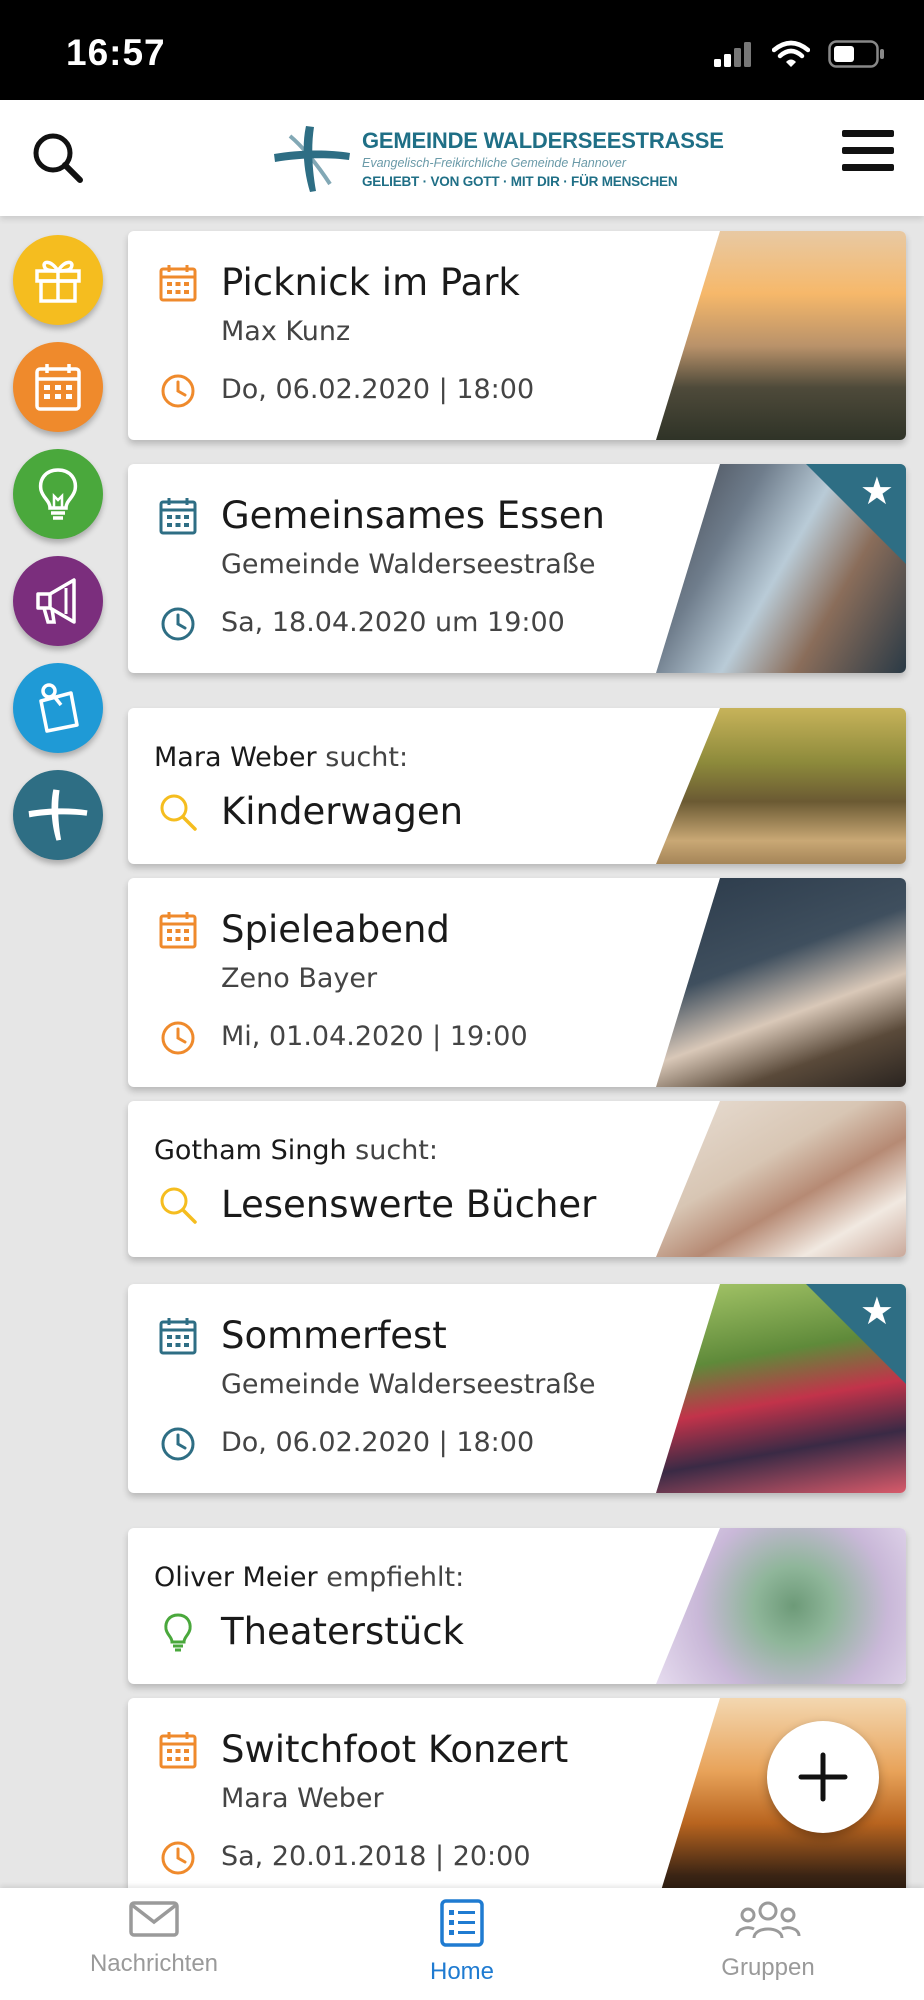  What do you see at coordinates (154, 1963) in the screenshot?
I see `tab-label: Nachrichten` at bounding box center [154, 1963].